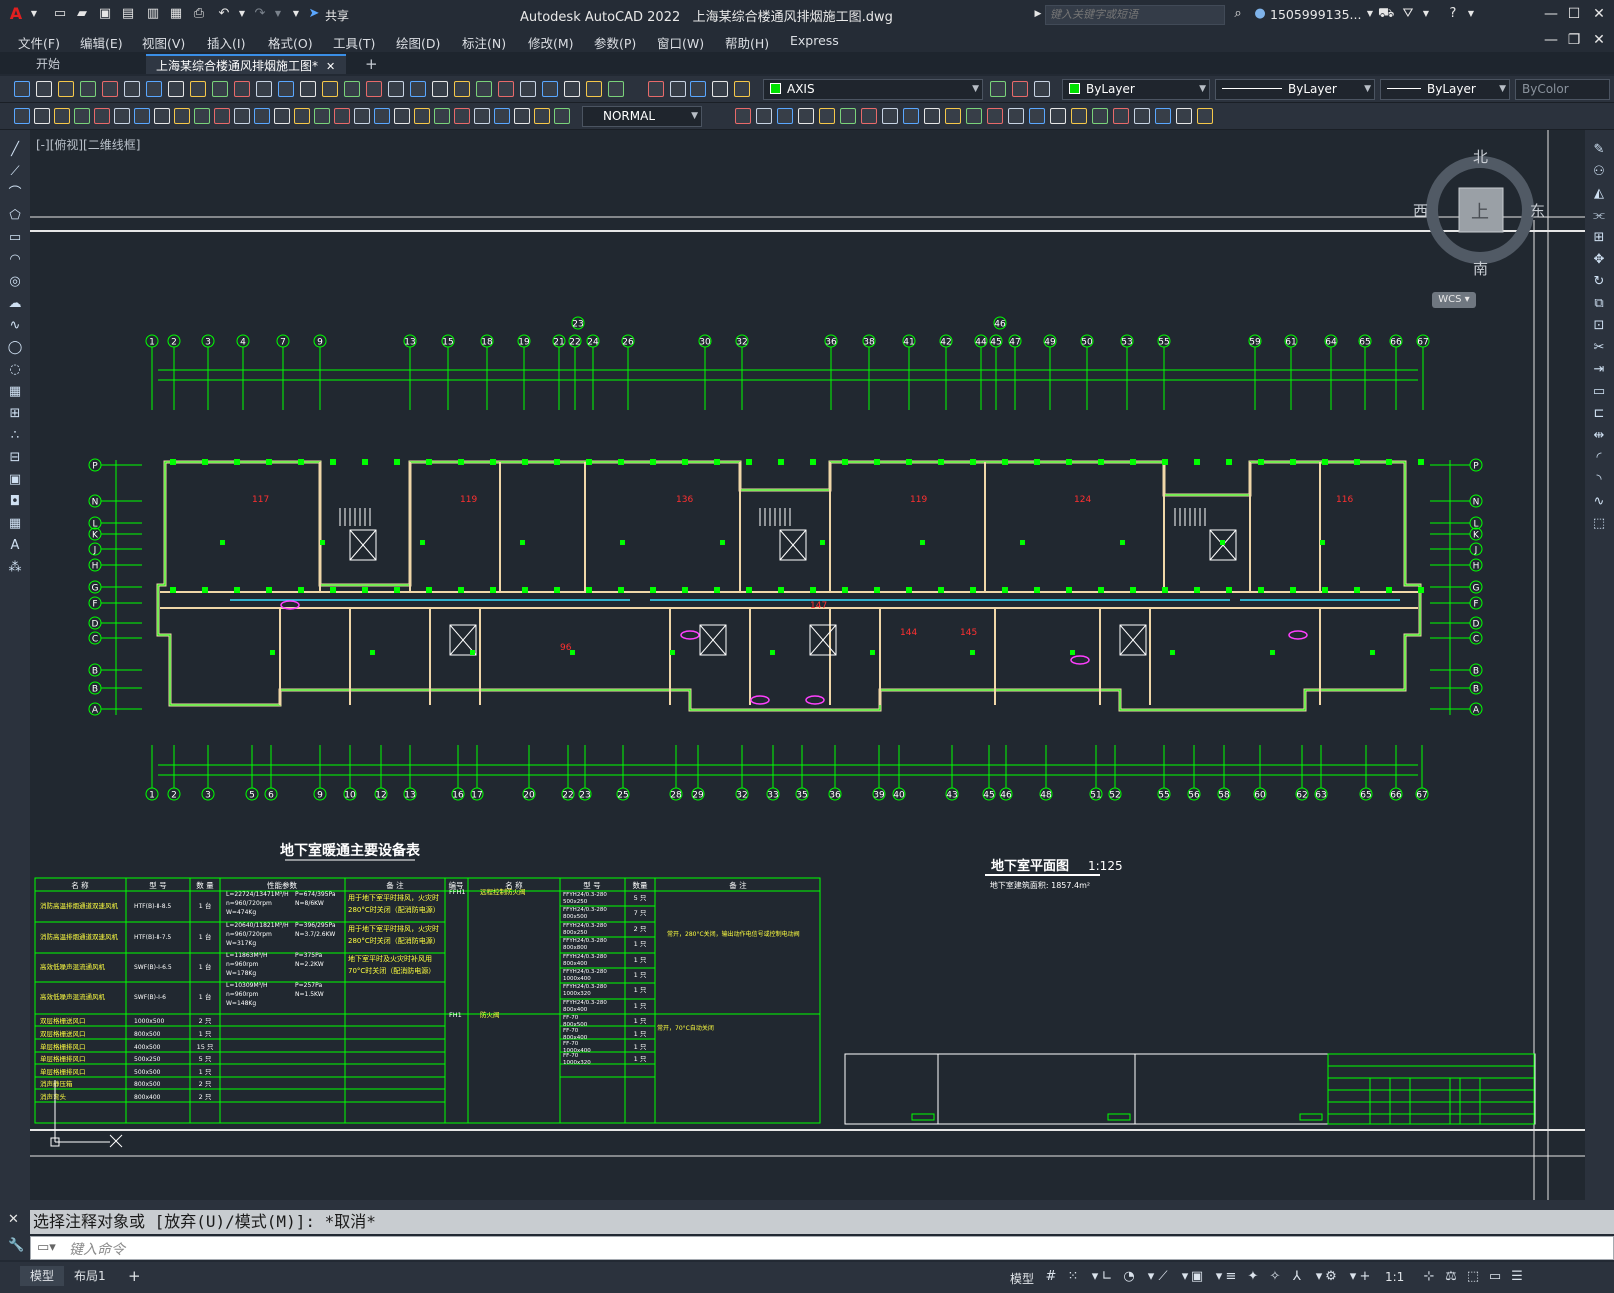  Describe the element at coordinates (1551, 14) in the screenshot. I see `minimize-button: —` at that location.